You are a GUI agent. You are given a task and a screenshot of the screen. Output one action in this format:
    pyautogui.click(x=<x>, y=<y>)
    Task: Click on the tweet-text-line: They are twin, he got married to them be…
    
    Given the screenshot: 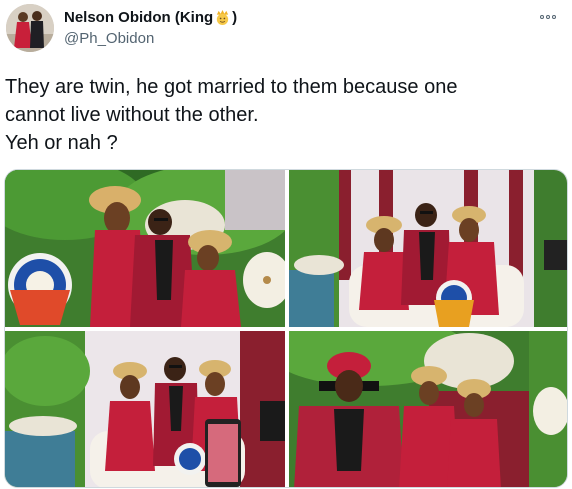 What is the action you would take?
    pyautogui.click(x=231, y=87)
    